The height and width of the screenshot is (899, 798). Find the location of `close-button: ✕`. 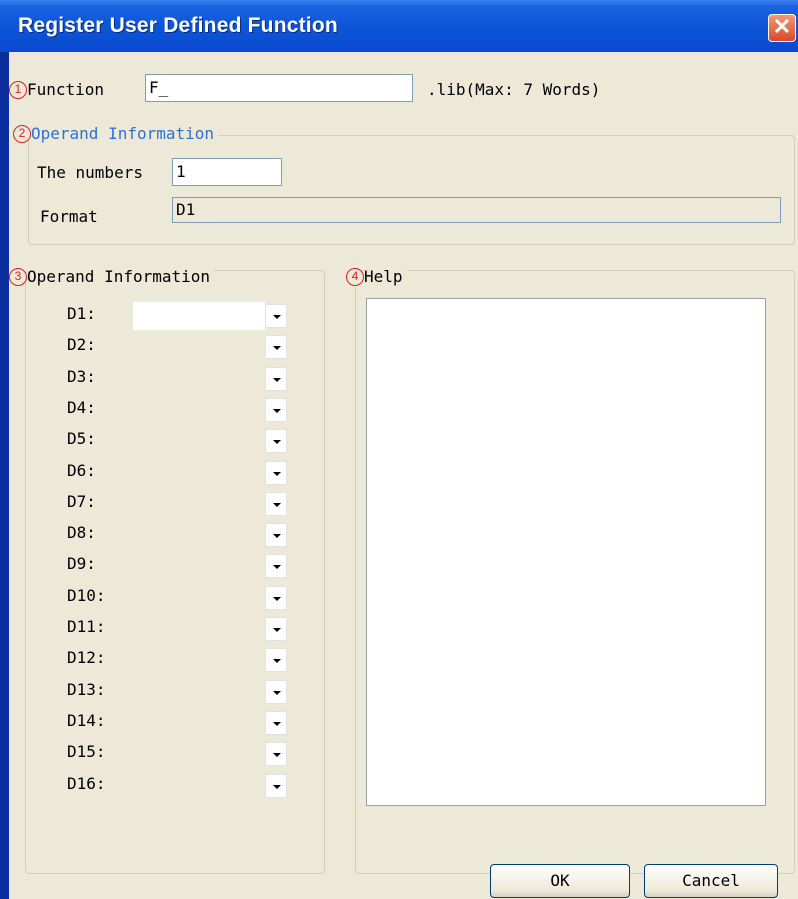

close-button: ✕ is located at coordinates (782, 28).